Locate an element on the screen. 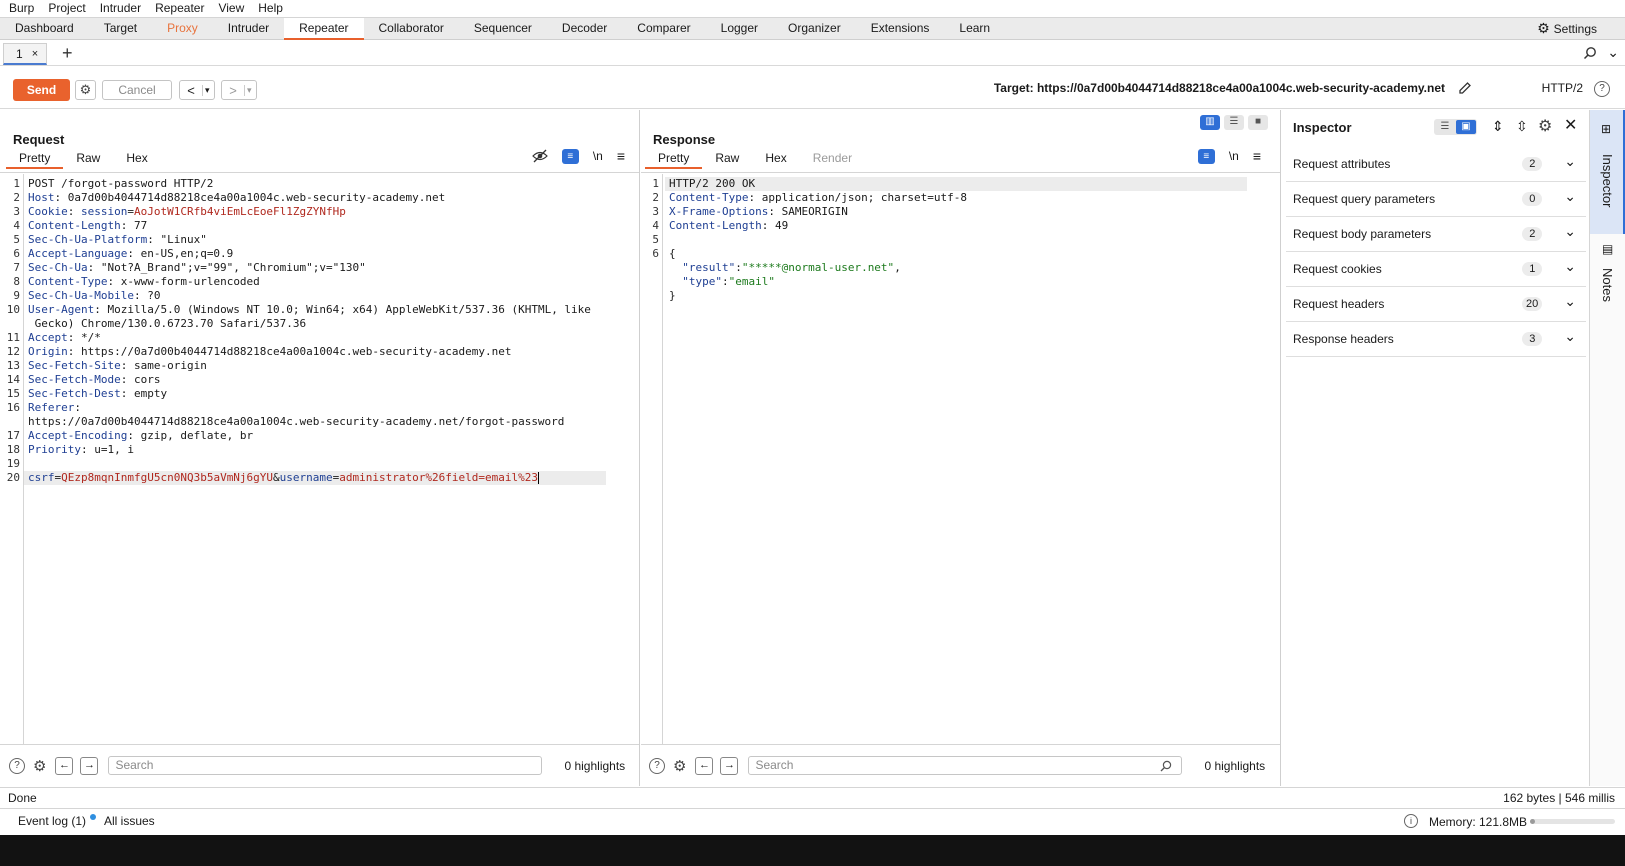 The width and height of the screenshot is (1625, 866). code-line: X-Frame-Options: SAMEORIGIN is located at coordinates (967, 212).